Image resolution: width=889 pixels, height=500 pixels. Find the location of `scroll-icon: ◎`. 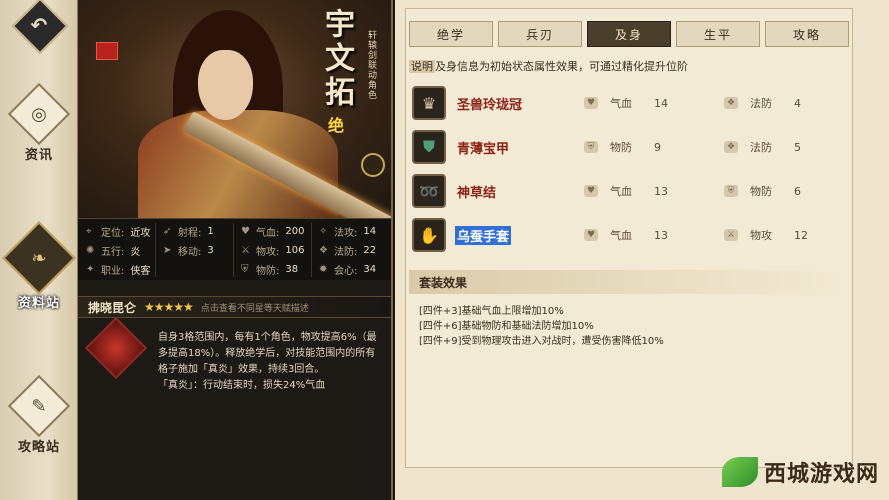

scroll-icon: ◎ is located at coordinates (39, 114).